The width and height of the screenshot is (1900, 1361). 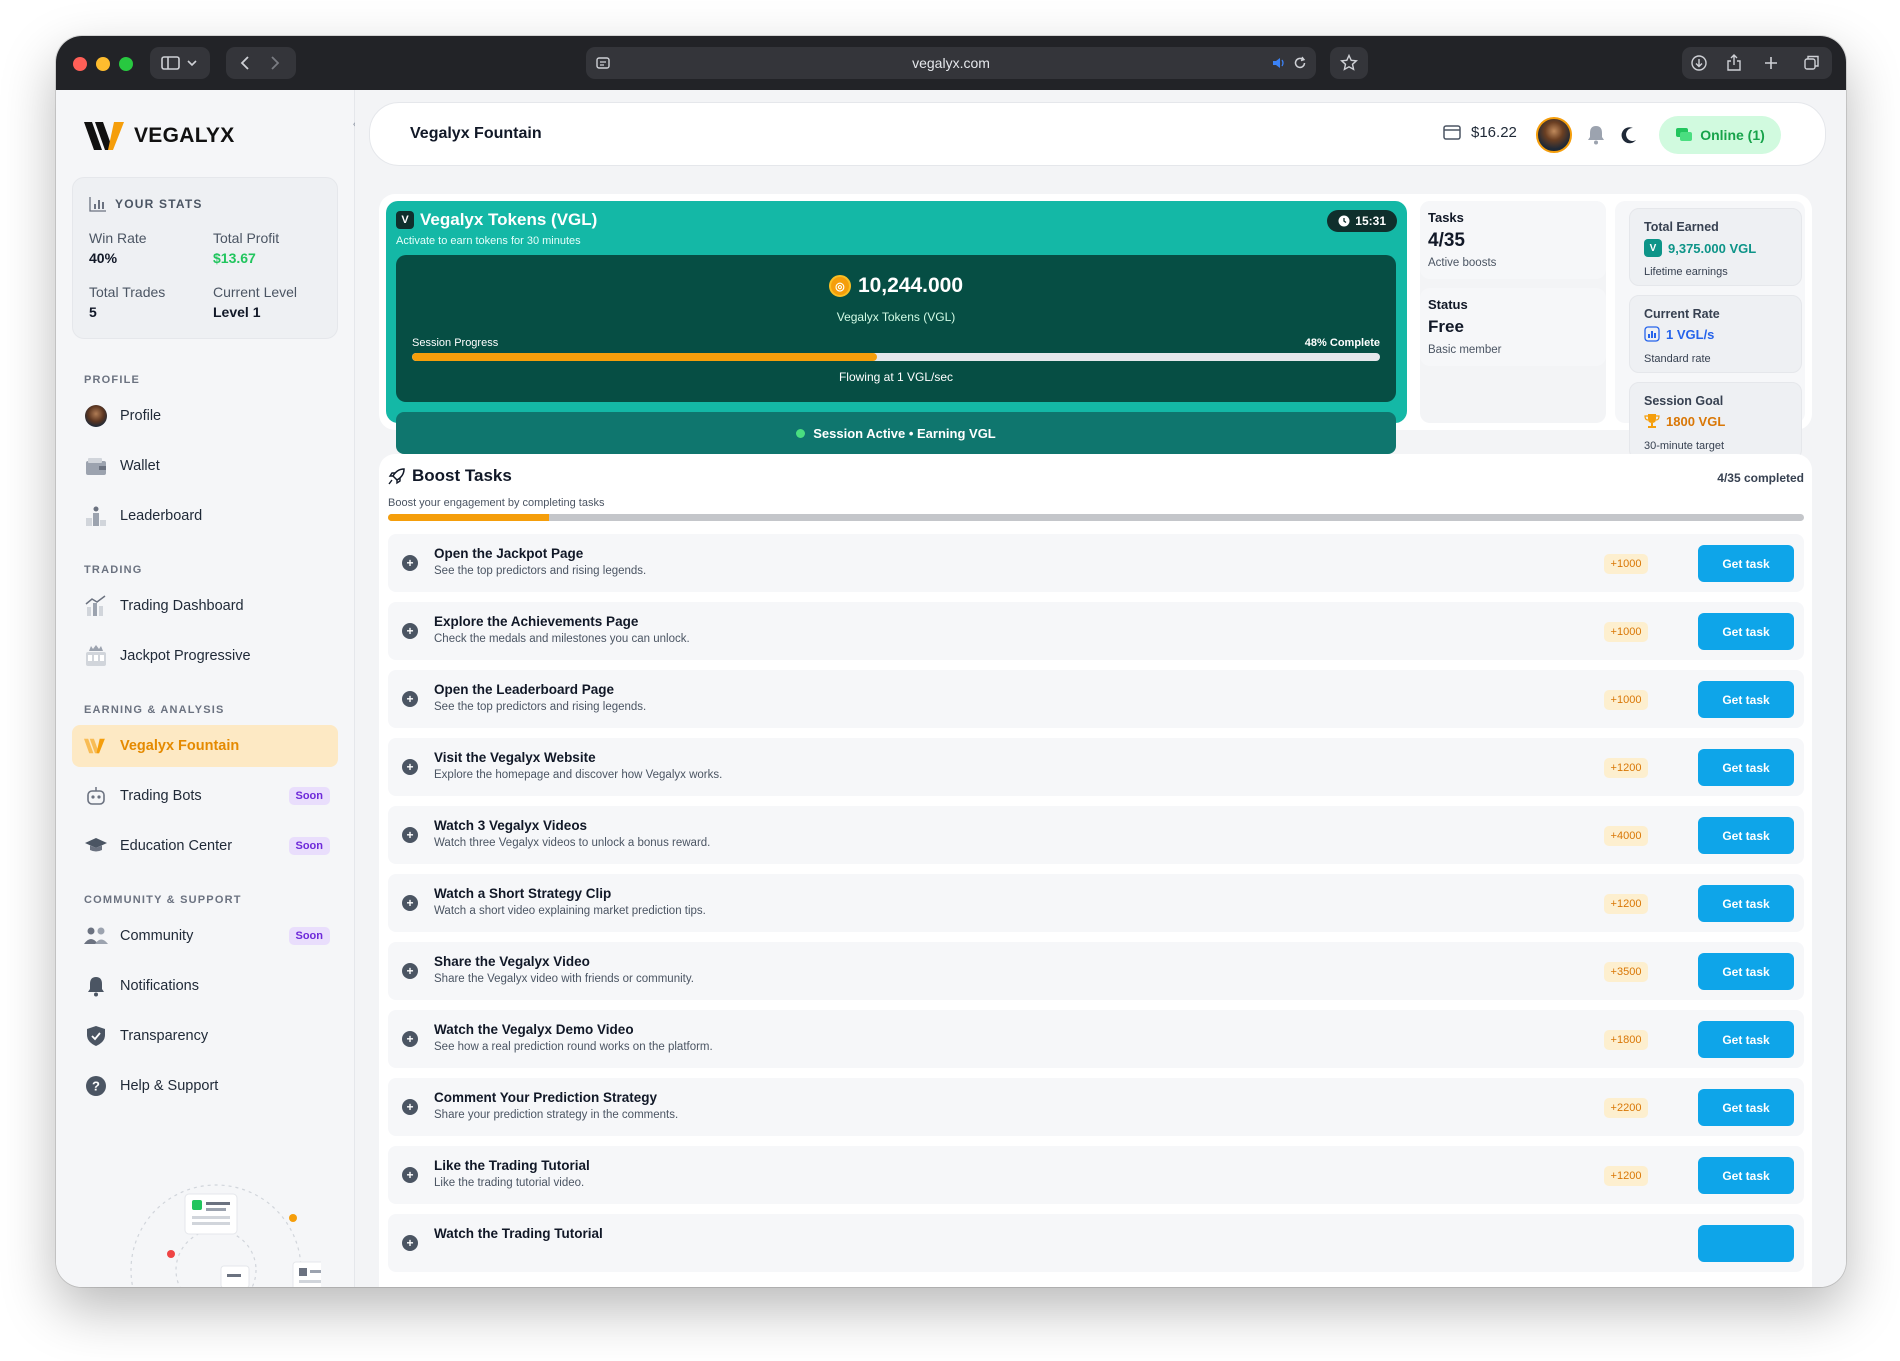 What do you see at coordinates (1465, 350) in the screenshot?
I see `status-sub: Basic member` at bounding box center [1465, 350].